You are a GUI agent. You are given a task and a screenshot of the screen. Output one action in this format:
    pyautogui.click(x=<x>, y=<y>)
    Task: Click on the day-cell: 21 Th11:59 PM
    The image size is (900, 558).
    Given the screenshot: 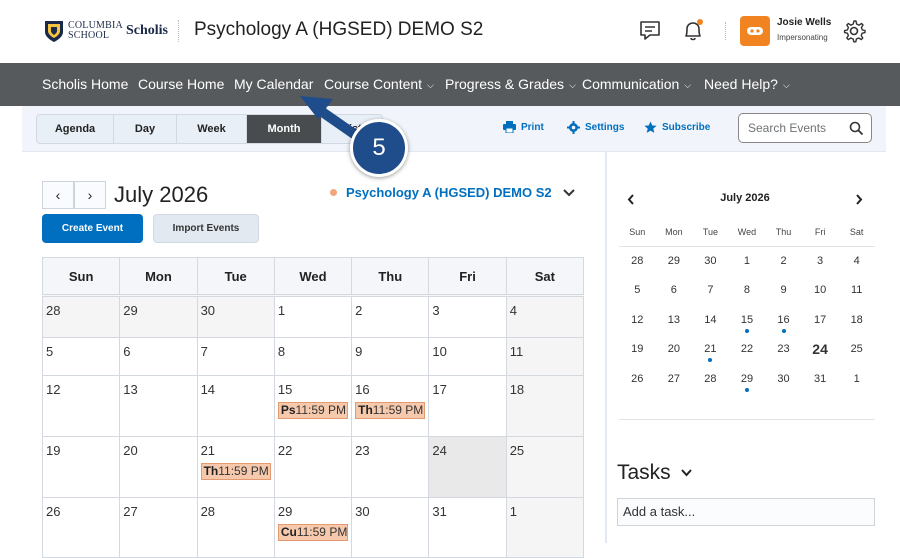 What is the action you would take?
    pyautogui.click(x=235, y=467)
    